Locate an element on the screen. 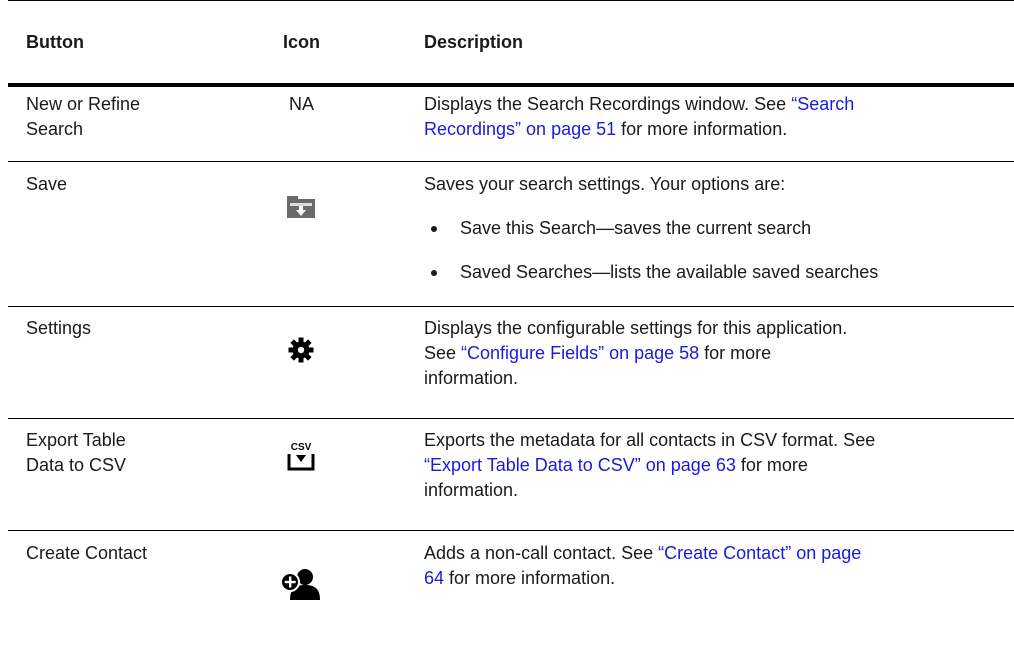 Image resolution: width=1014 pixels, height=646 pixels. csv-export-icon: CSV is located at coordinates (301, 456).